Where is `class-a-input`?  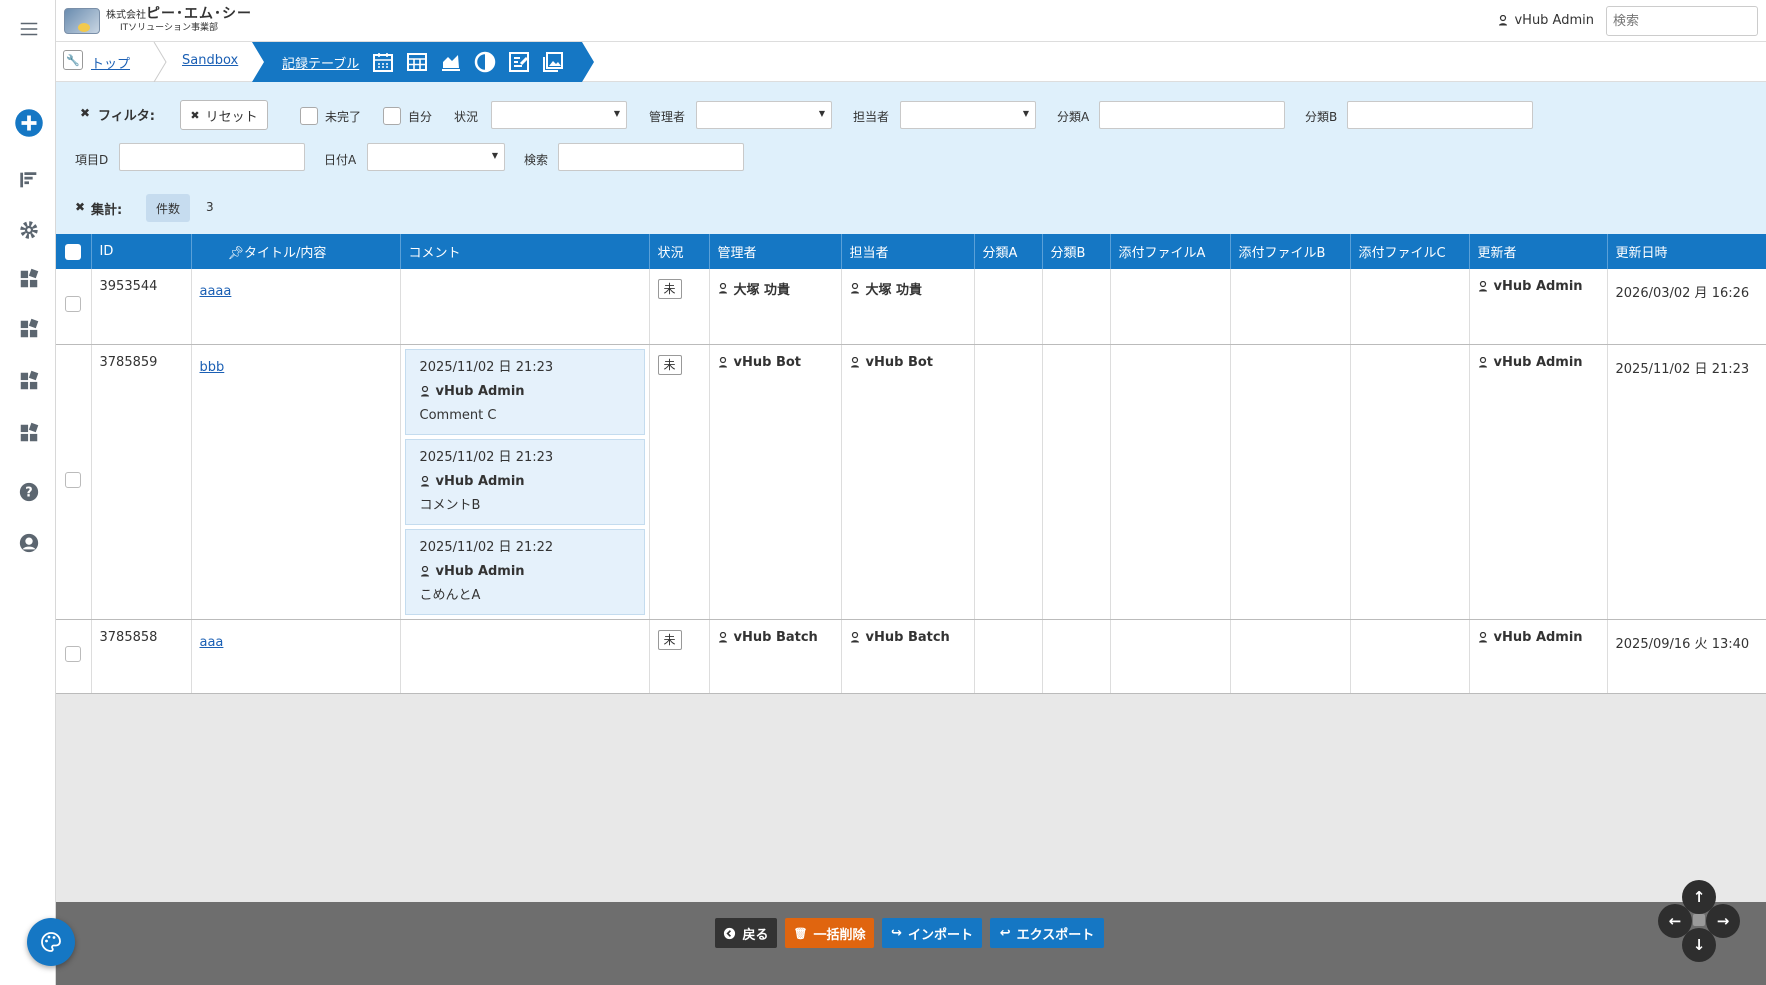 class-a-input is located at coordinates (1192, 115).